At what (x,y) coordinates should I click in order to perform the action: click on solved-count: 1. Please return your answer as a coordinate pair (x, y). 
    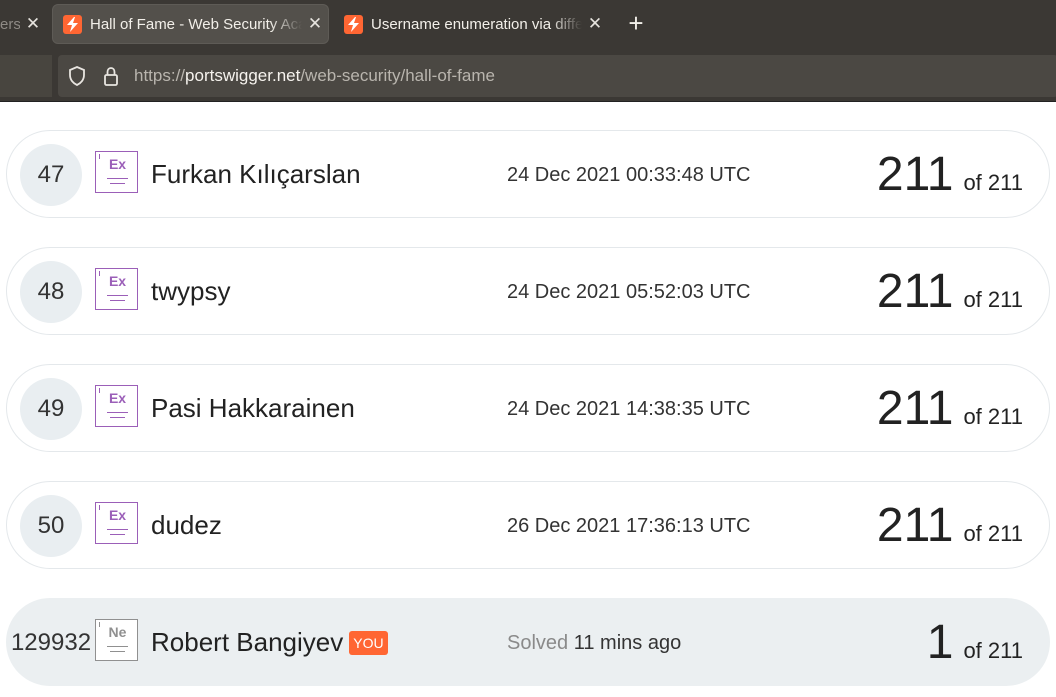
    Looking at the image, I should click on (940, 642).